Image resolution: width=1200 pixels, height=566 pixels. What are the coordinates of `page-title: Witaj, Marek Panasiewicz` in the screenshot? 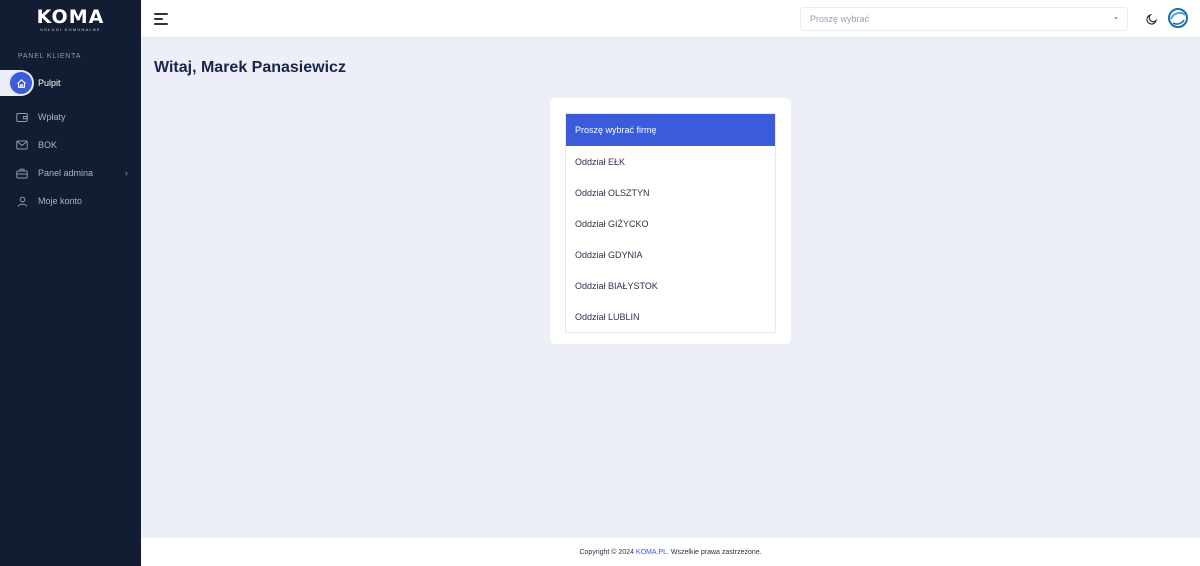 It's located at (250, 67).